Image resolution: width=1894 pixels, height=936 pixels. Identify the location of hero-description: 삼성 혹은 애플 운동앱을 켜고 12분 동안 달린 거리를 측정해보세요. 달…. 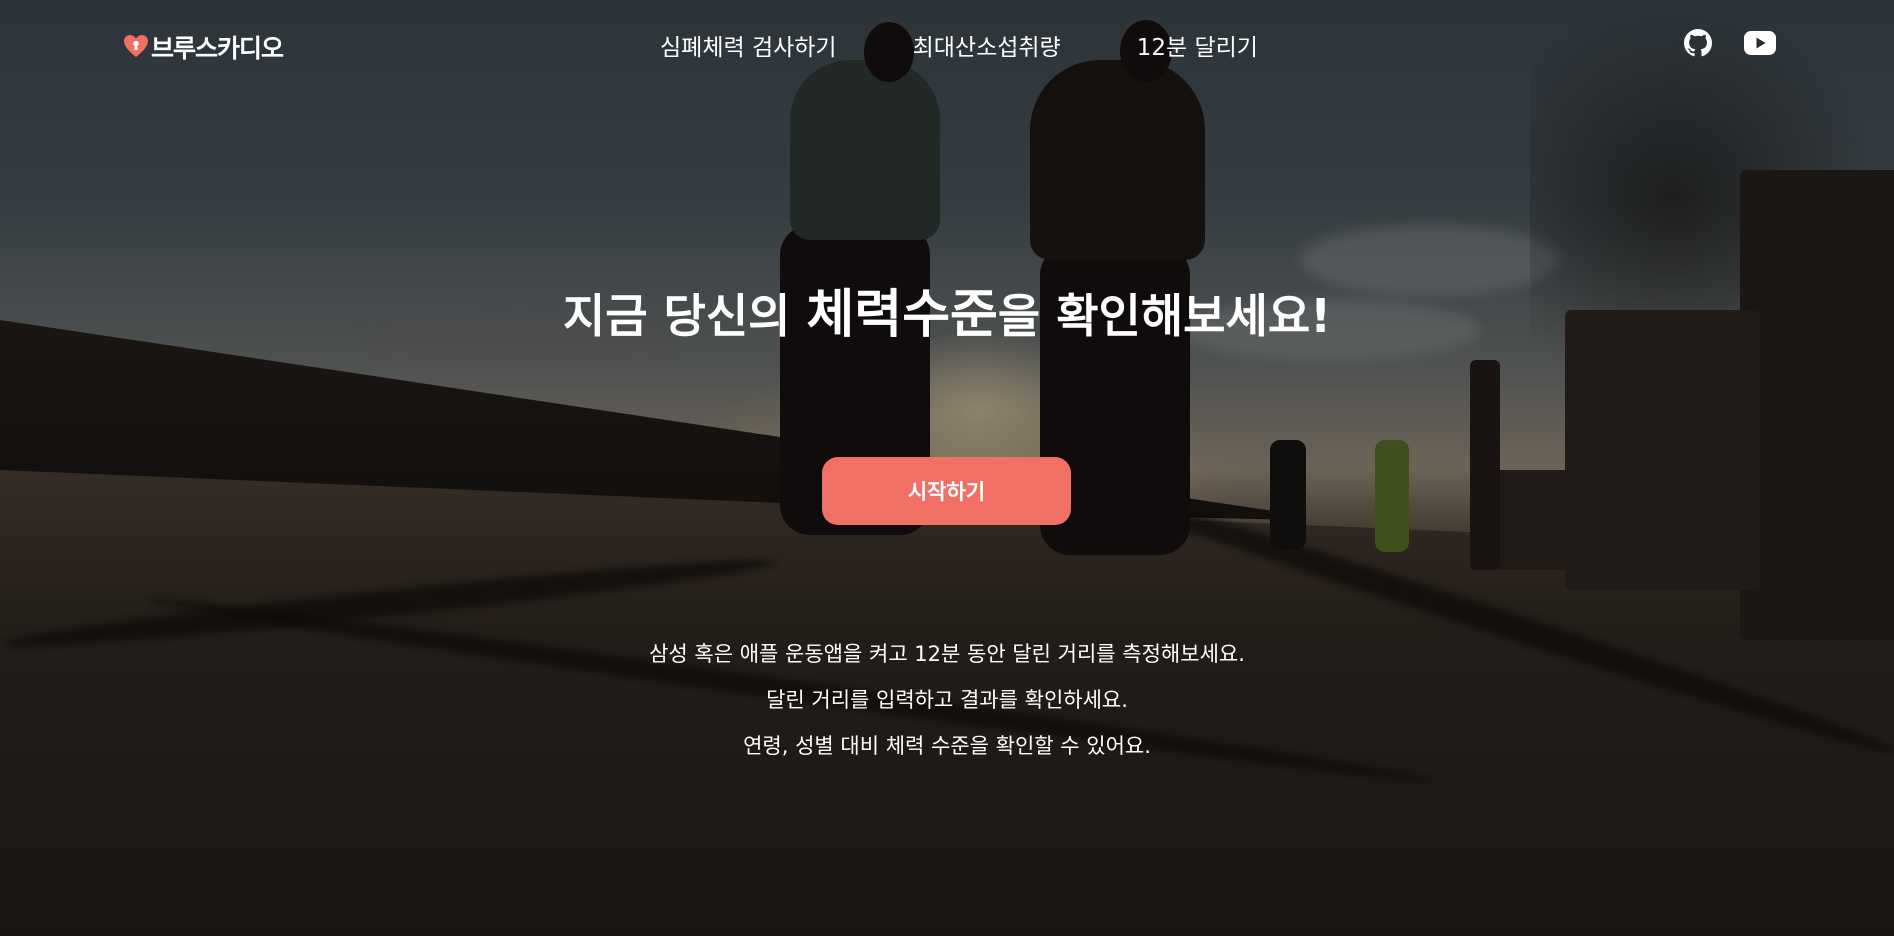
(947, 700).